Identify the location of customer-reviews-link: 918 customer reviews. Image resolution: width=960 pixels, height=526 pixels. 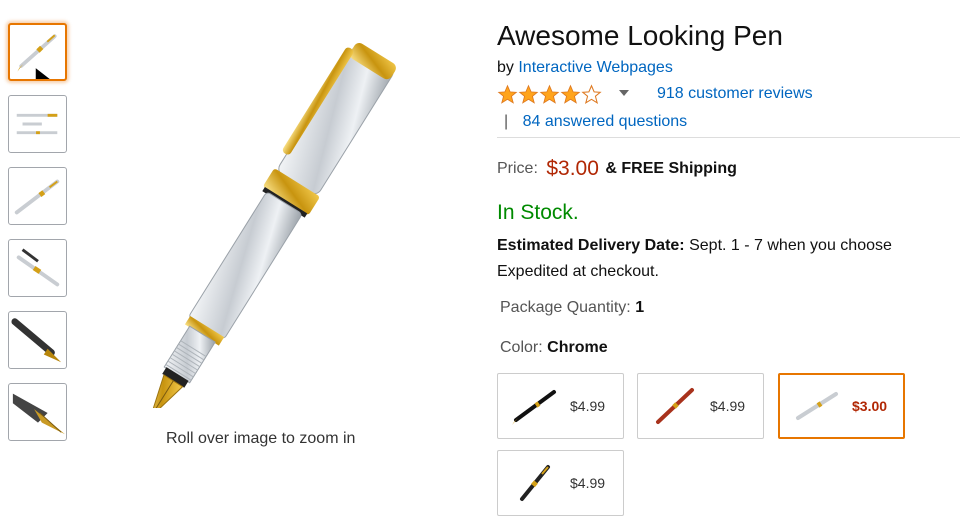
(735, 94).